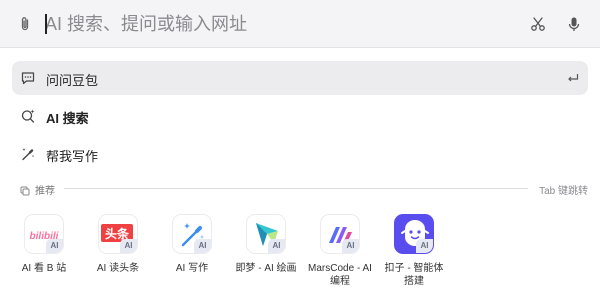 This screenshot has width=600, height=305. Describe the element at coordinates (573, 78) in the screenshot. I see `enter-icon` at that location.